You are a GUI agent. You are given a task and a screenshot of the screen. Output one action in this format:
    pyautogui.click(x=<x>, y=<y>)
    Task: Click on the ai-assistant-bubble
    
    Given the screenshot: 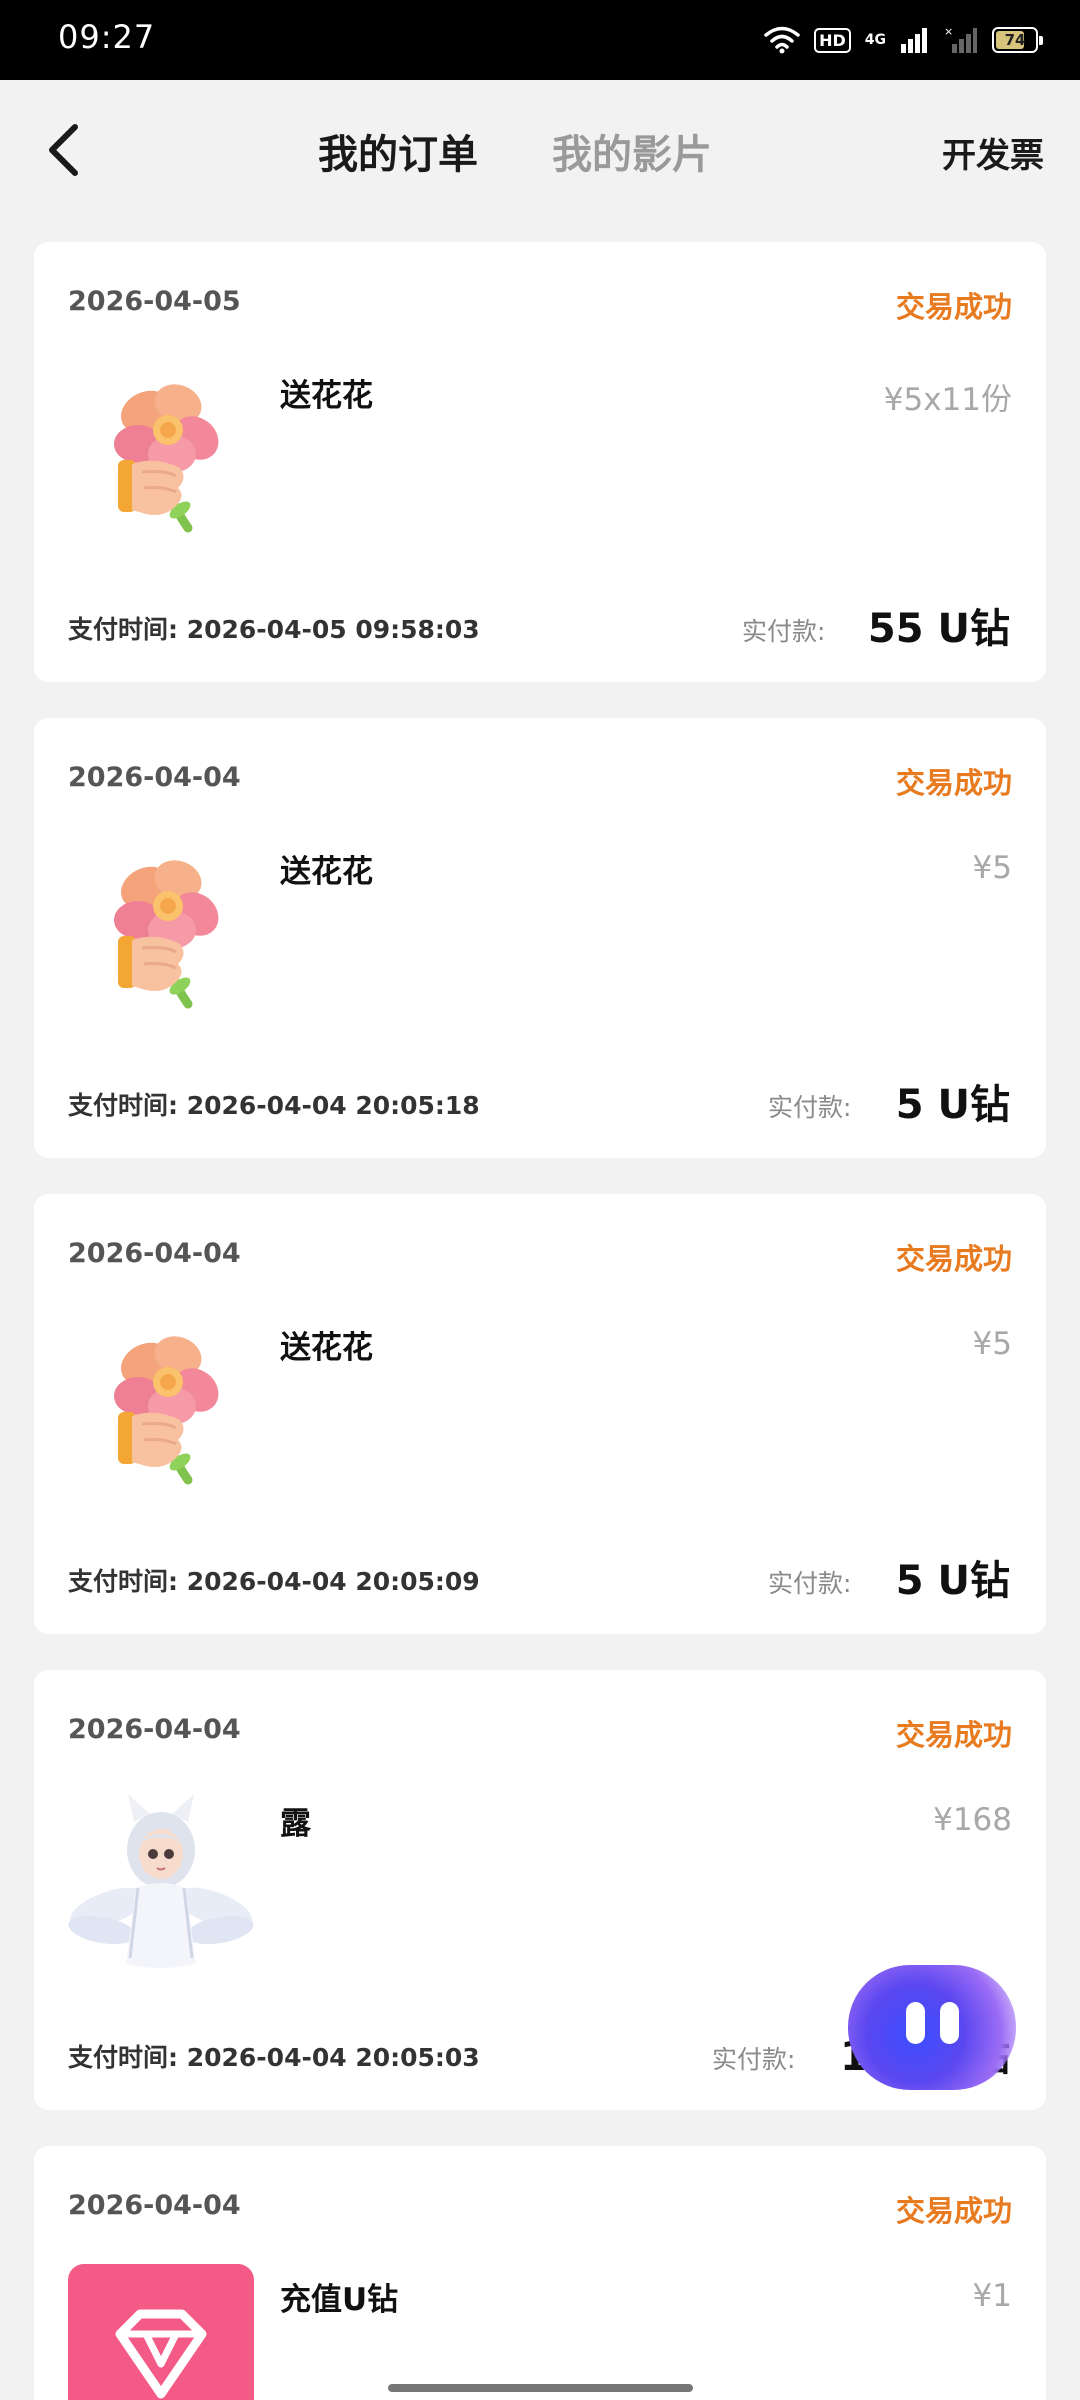 What is the action you would take?
    pyautogui.click(x=932, y=2027)
    